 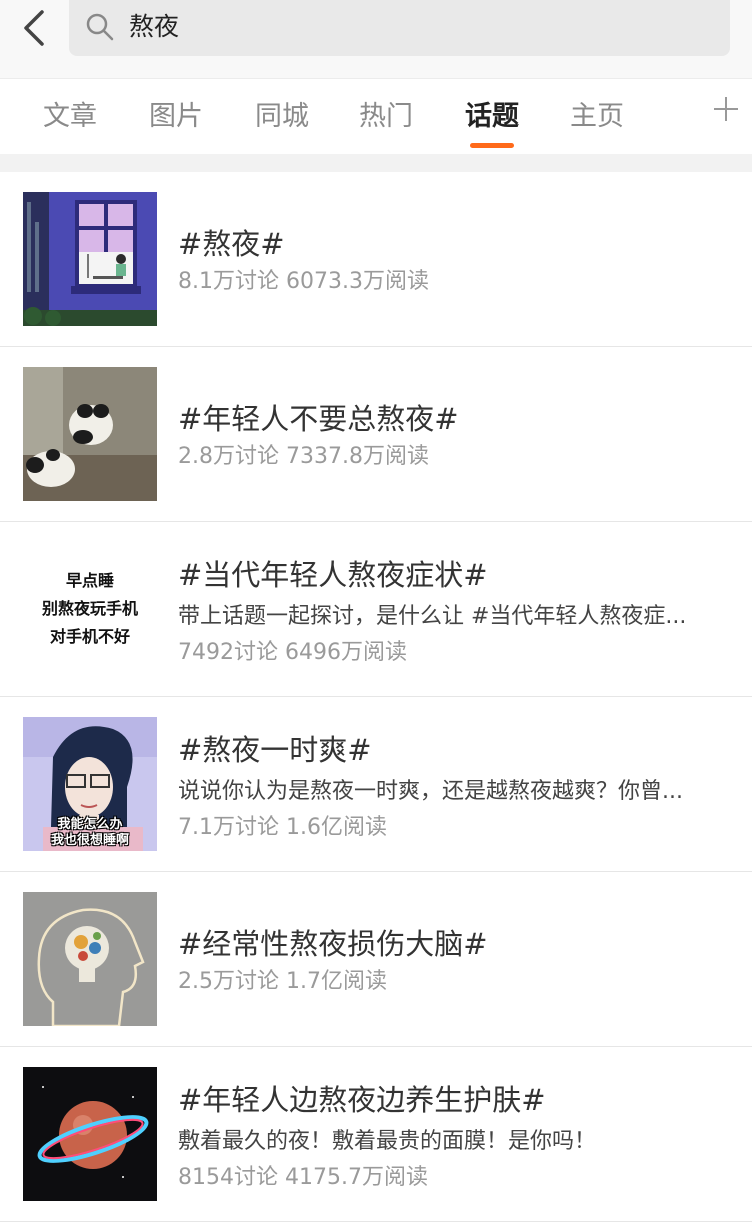 What do you see at coordinates (90, 824) in the screenshot?
I see `thumbnail-caption: 我能怎么办` at bounding box center [90, 824].